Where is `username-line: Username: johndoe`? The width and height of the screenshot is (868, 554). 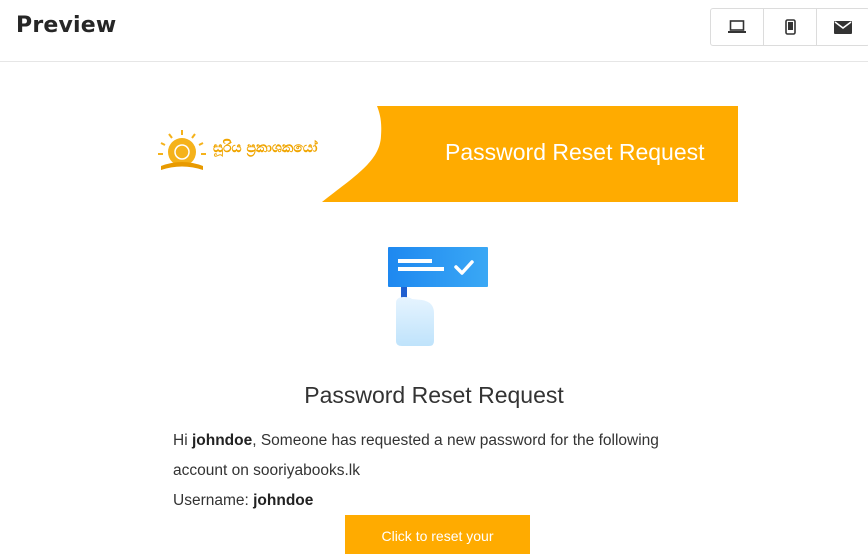
username-line: Username: johndoe is located at coordinates (438, 501).